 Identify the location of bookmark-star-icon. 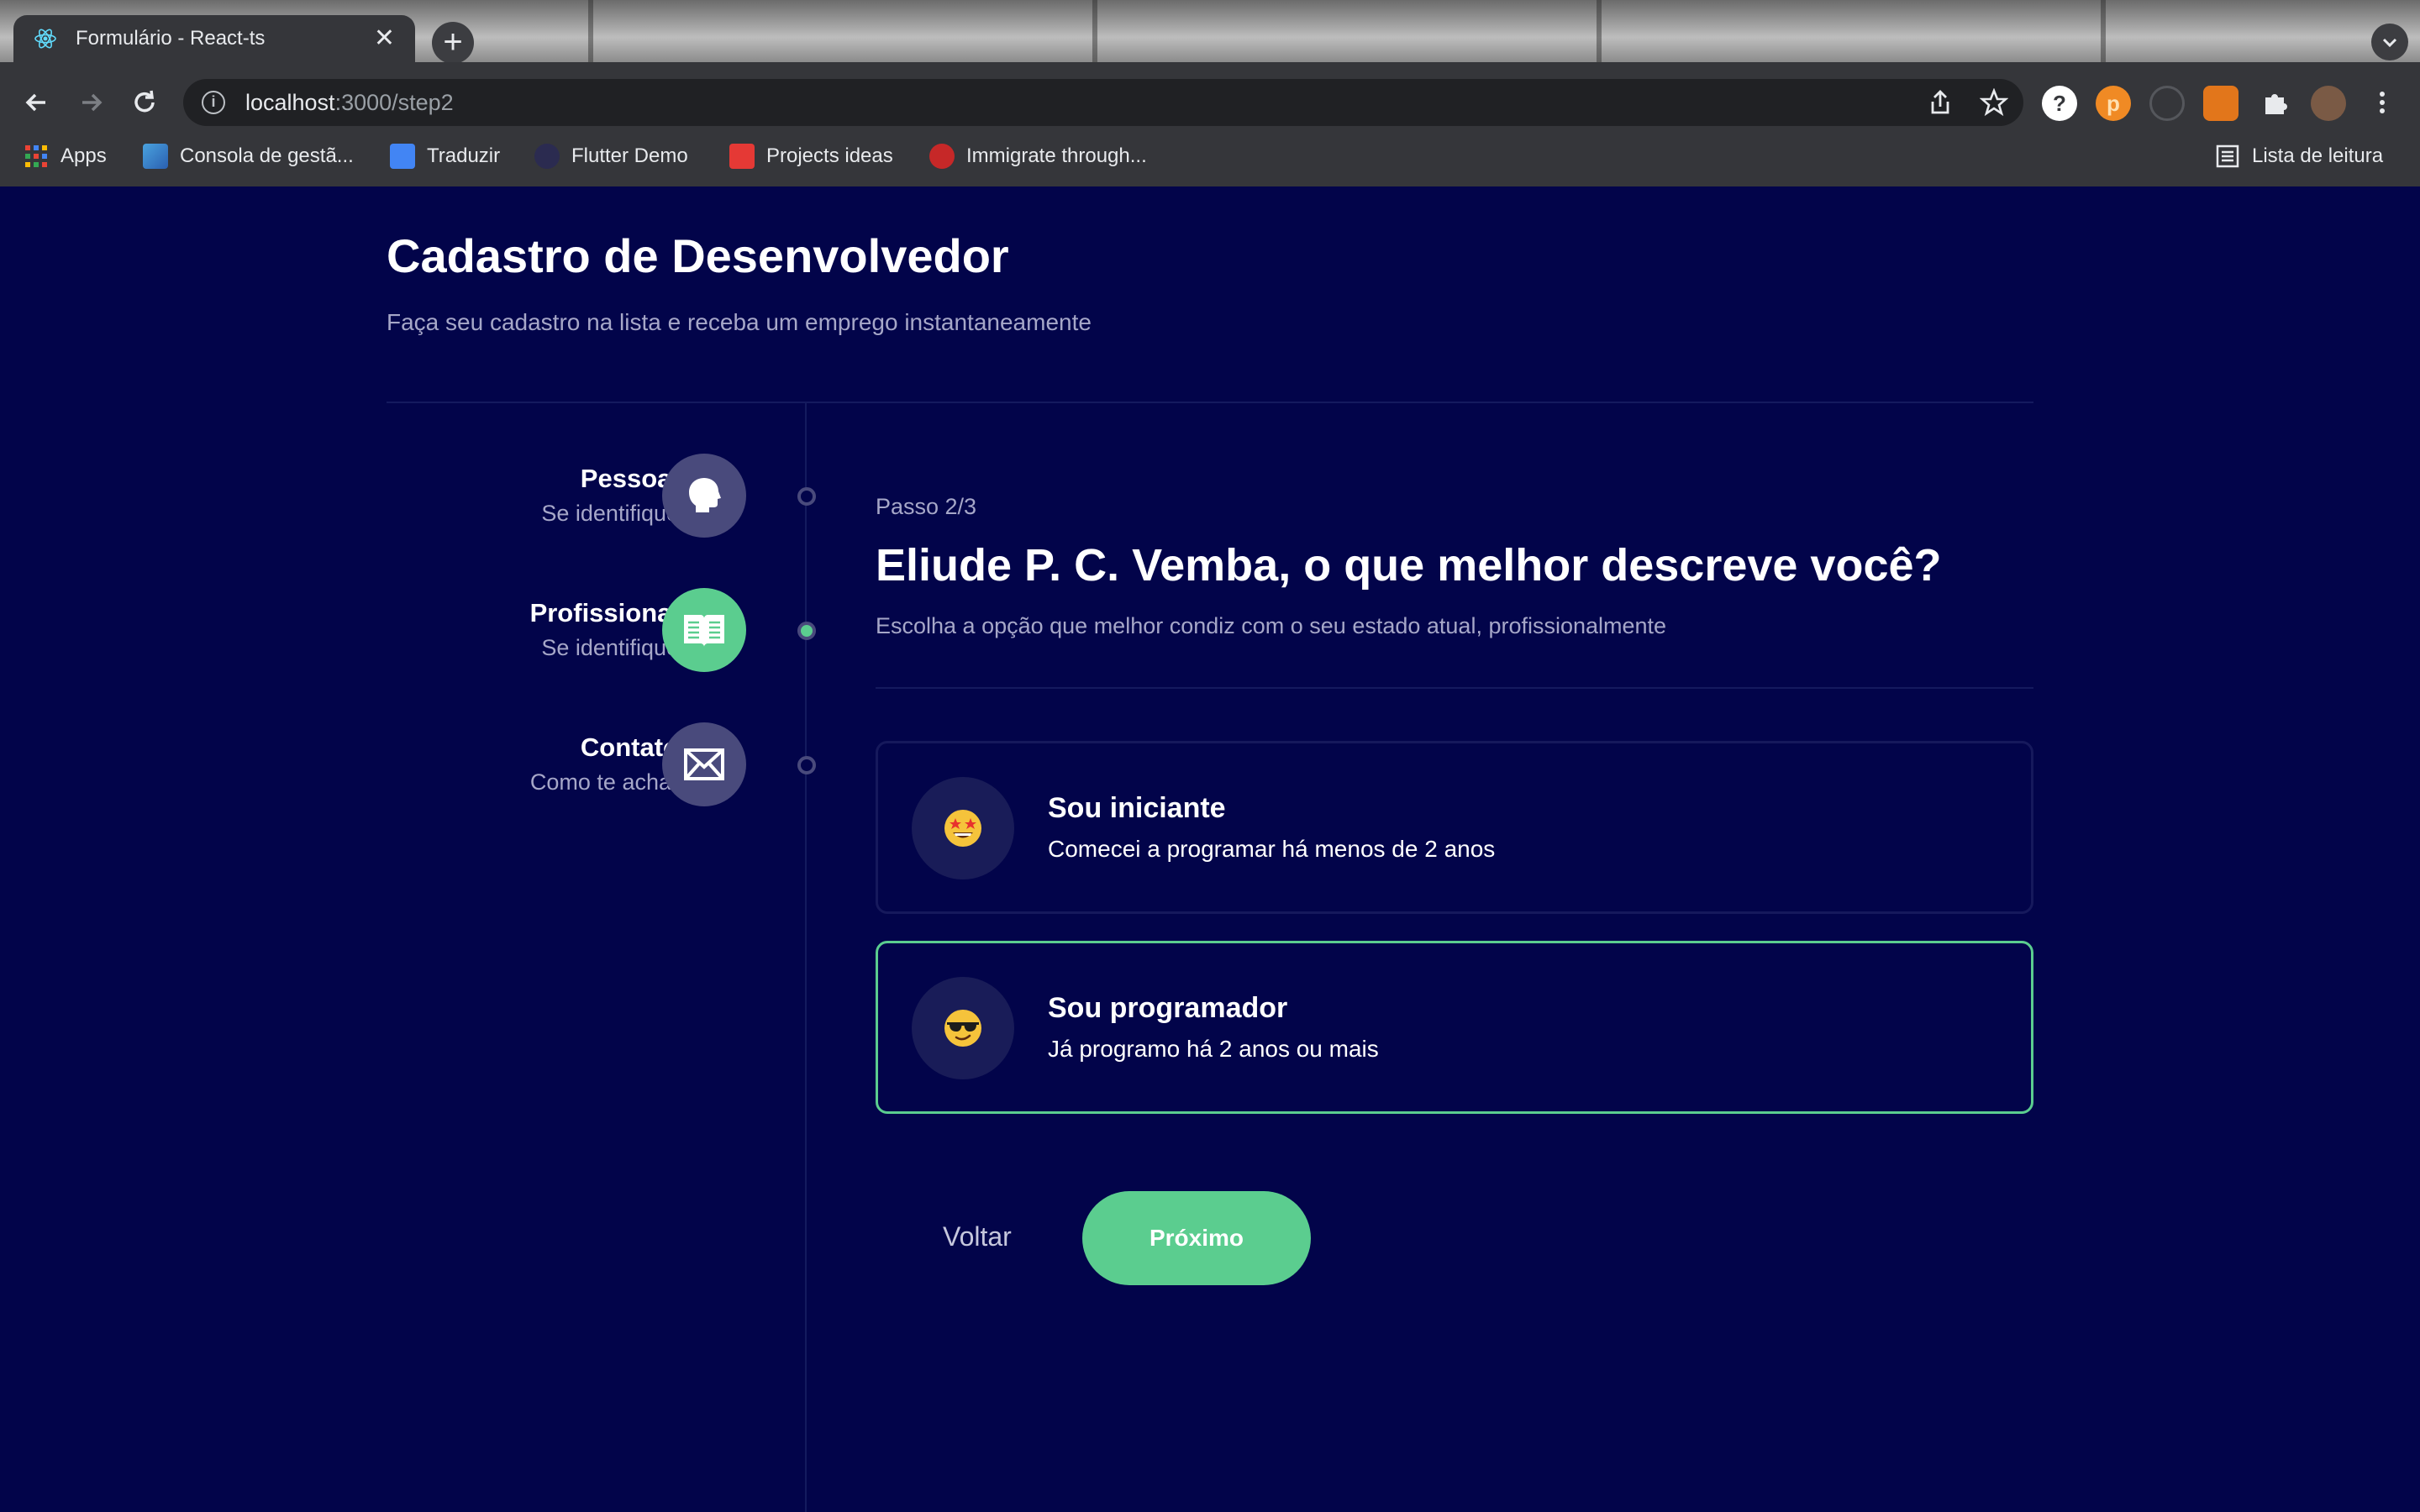
(1994, 102).